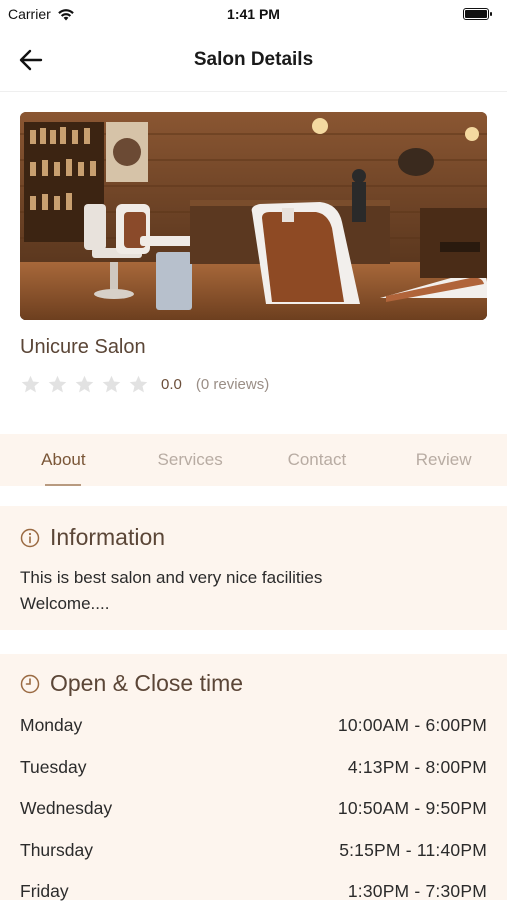  What do you see at coordinates (253, 726) in the screenshot?
I see `hours-row: Monday 10:00AM - 6:00PM` at bounding box center [253, 726].